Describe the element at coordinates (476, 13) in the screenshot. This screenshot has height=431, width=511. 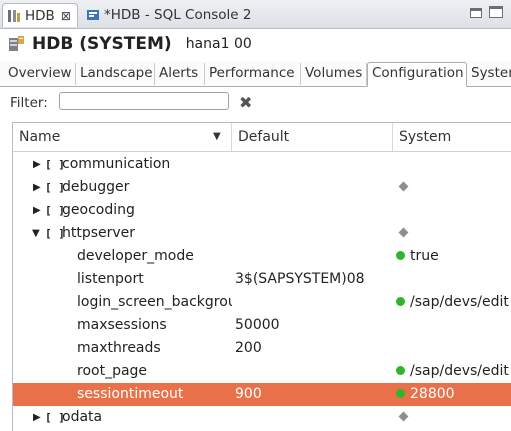
I see `minimize-icon` at that location.